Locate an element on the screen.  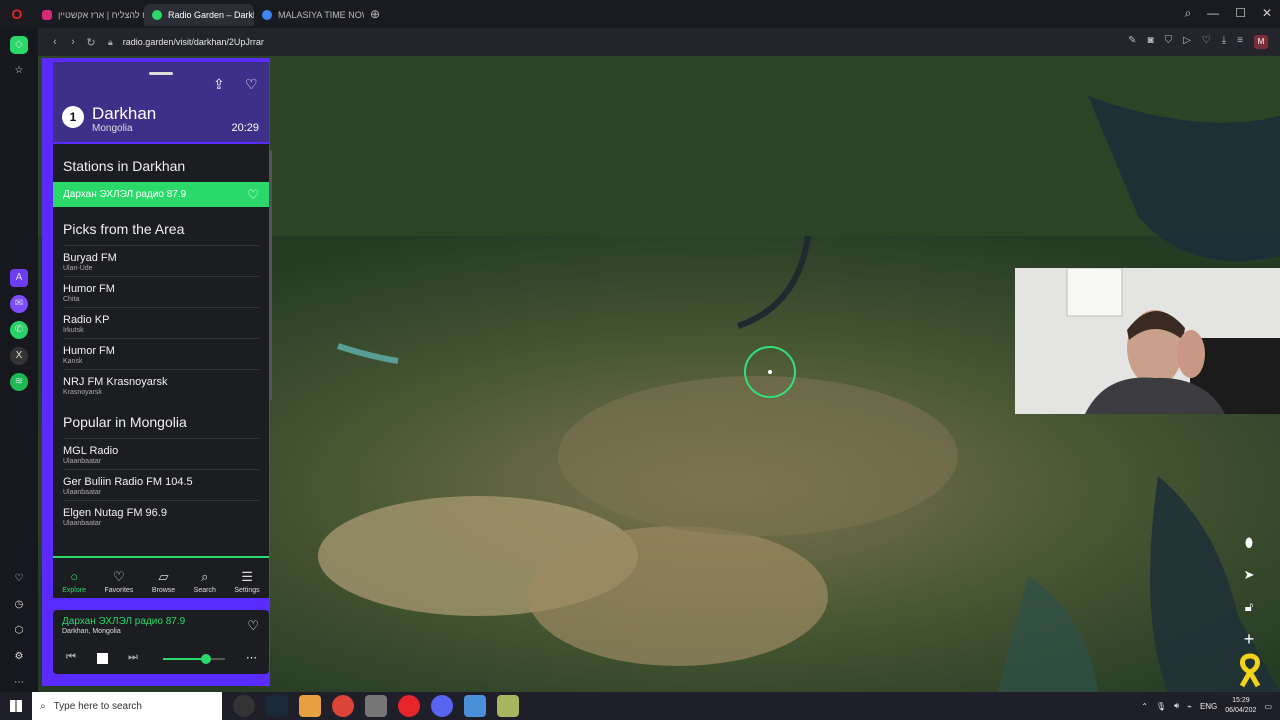
menu-icon: ≡ is located at coordinates (1240, 42).